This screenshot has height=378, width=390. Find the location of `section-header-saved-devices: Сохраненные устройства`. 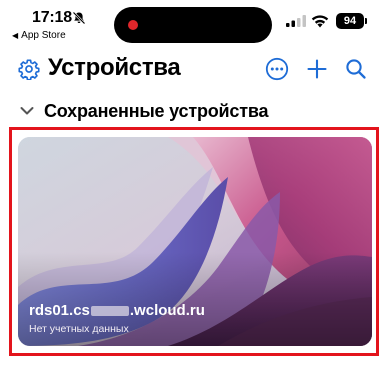

section-header-saved-devices: Сохраненные устройства is located at coordinates (144, 111).